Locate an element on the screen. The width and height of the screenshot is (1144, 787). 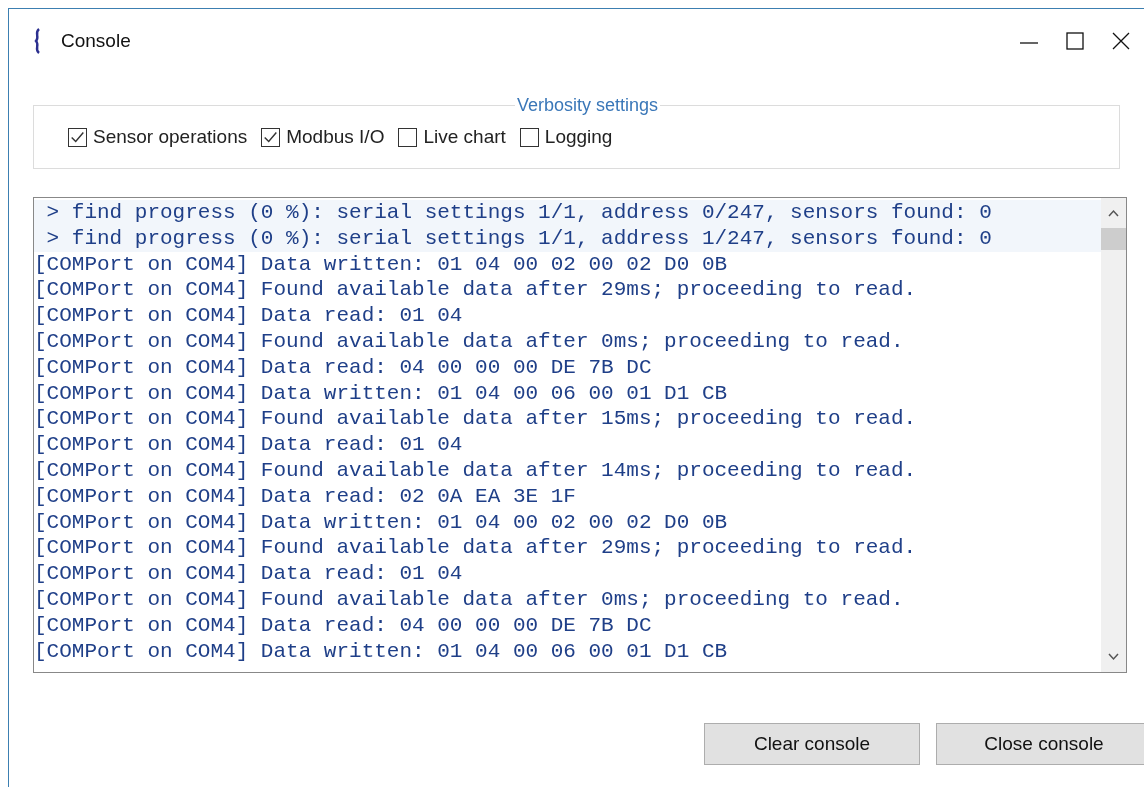
console-line: [COMPort on COM4] Found available data after 14ms; proceeding to read. is located at coordinates (476, 470).